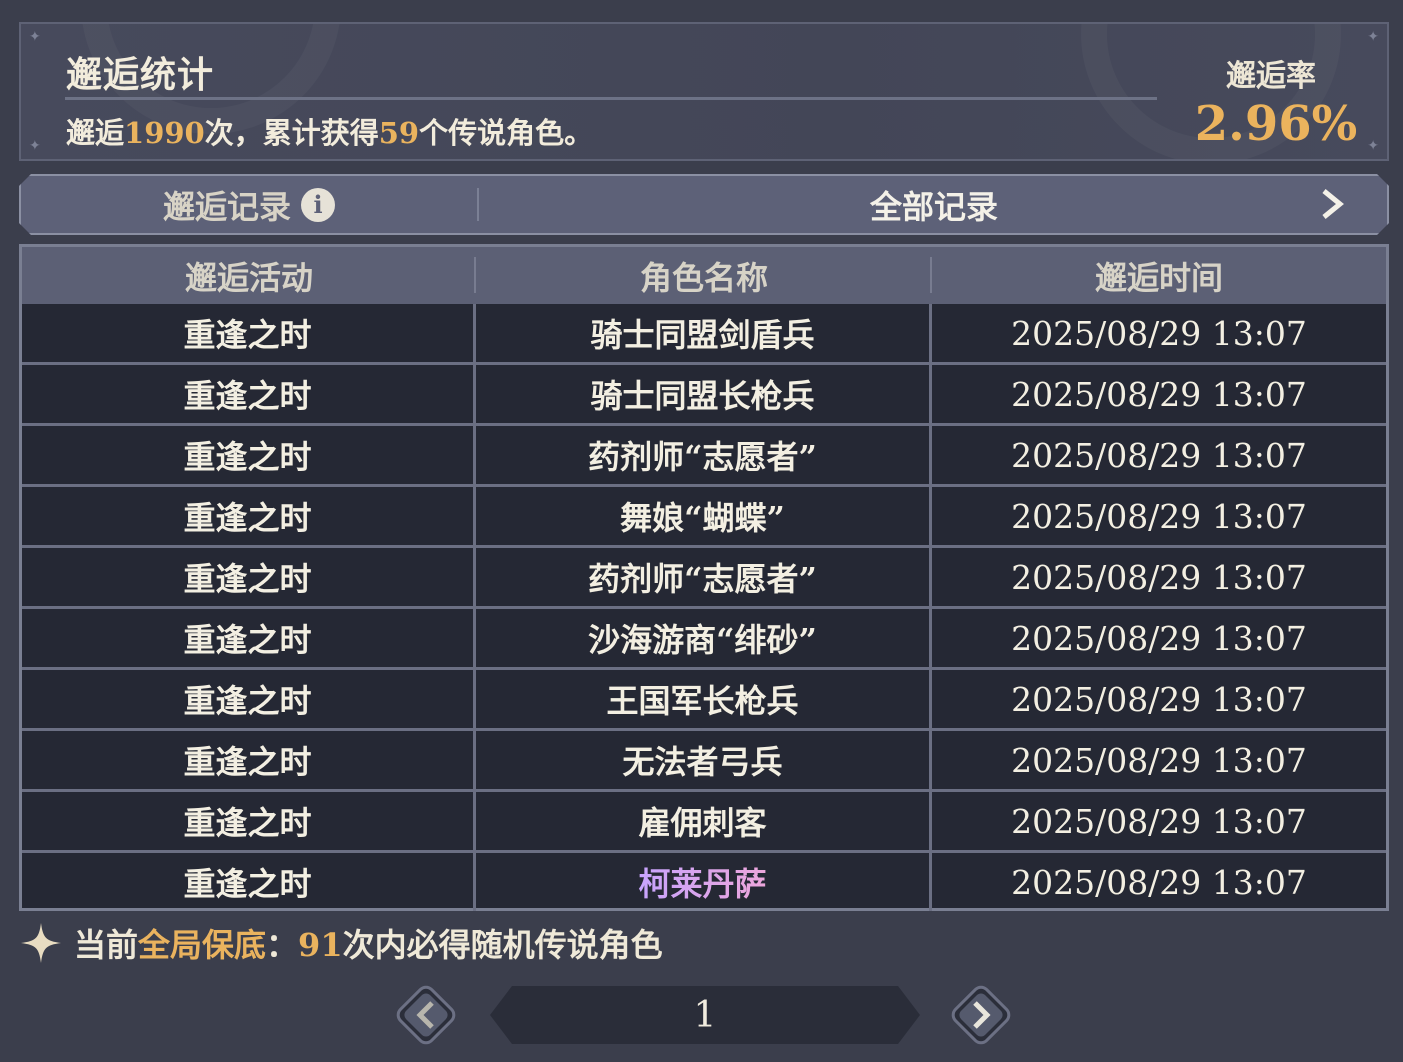 This screenshot has height=1062, width=1403. Describe the element at coordinates (282, 945) in the screenshot. I see `pity-colon: ：` at that location.